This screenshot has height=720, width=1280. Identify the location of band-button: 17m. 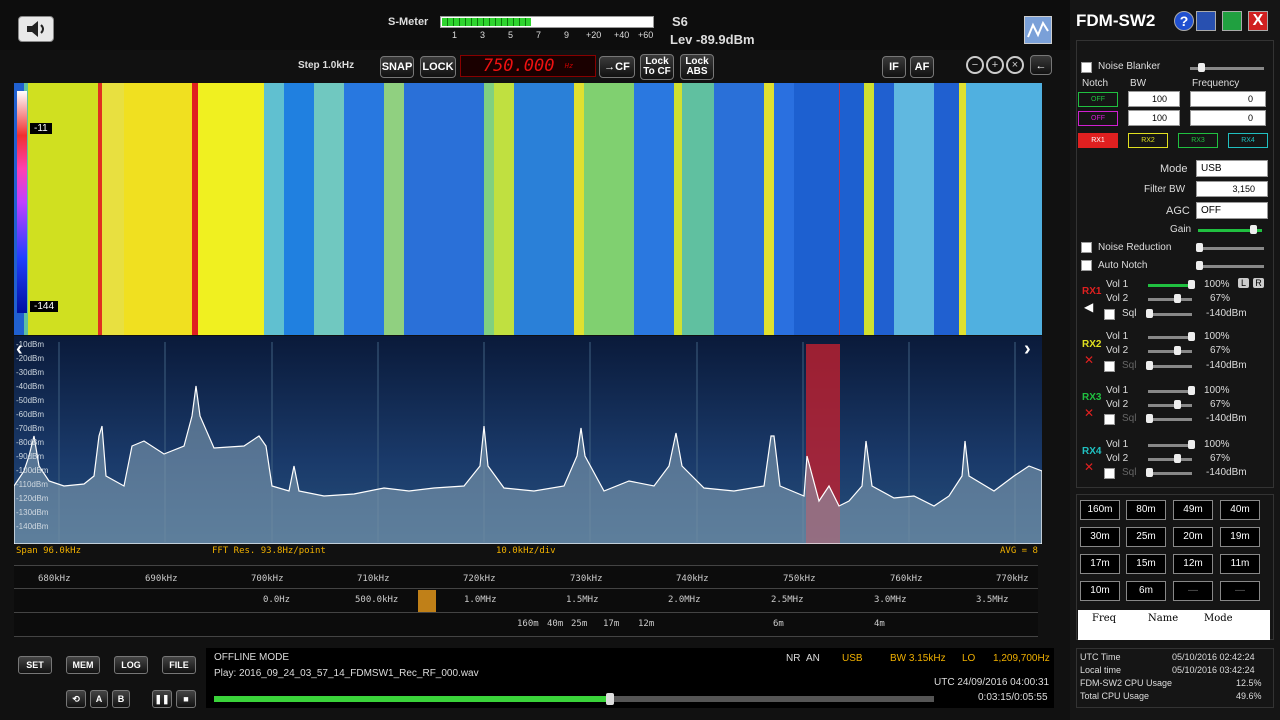
(1100, 564).